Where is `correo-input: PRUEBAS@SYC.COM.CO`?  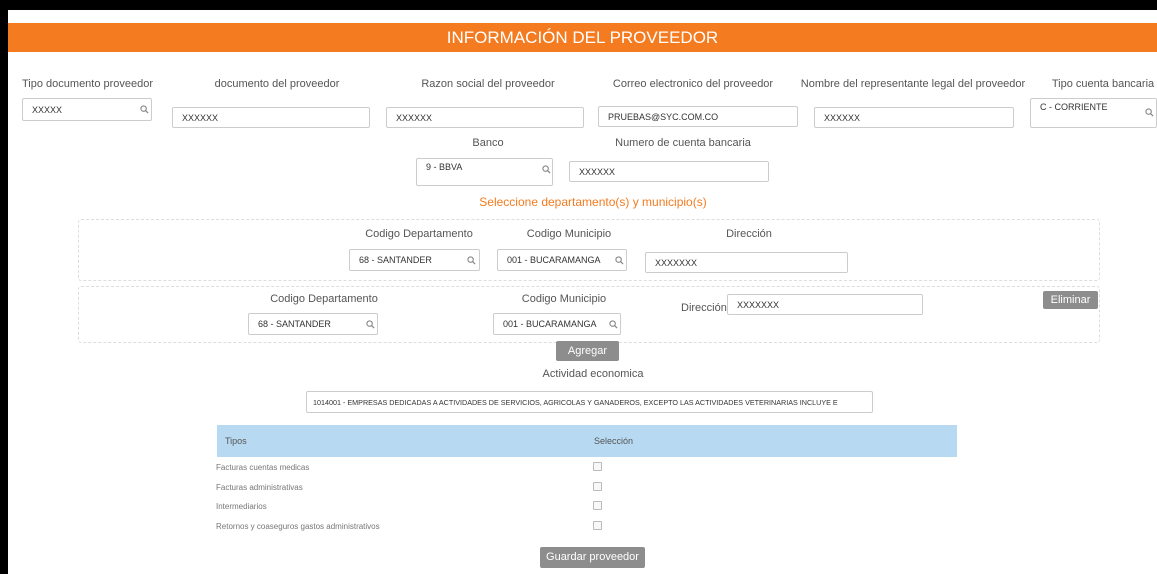
correo-input: PRUEBAS@SYC.COM.CO is located at coordinates (698, 116).